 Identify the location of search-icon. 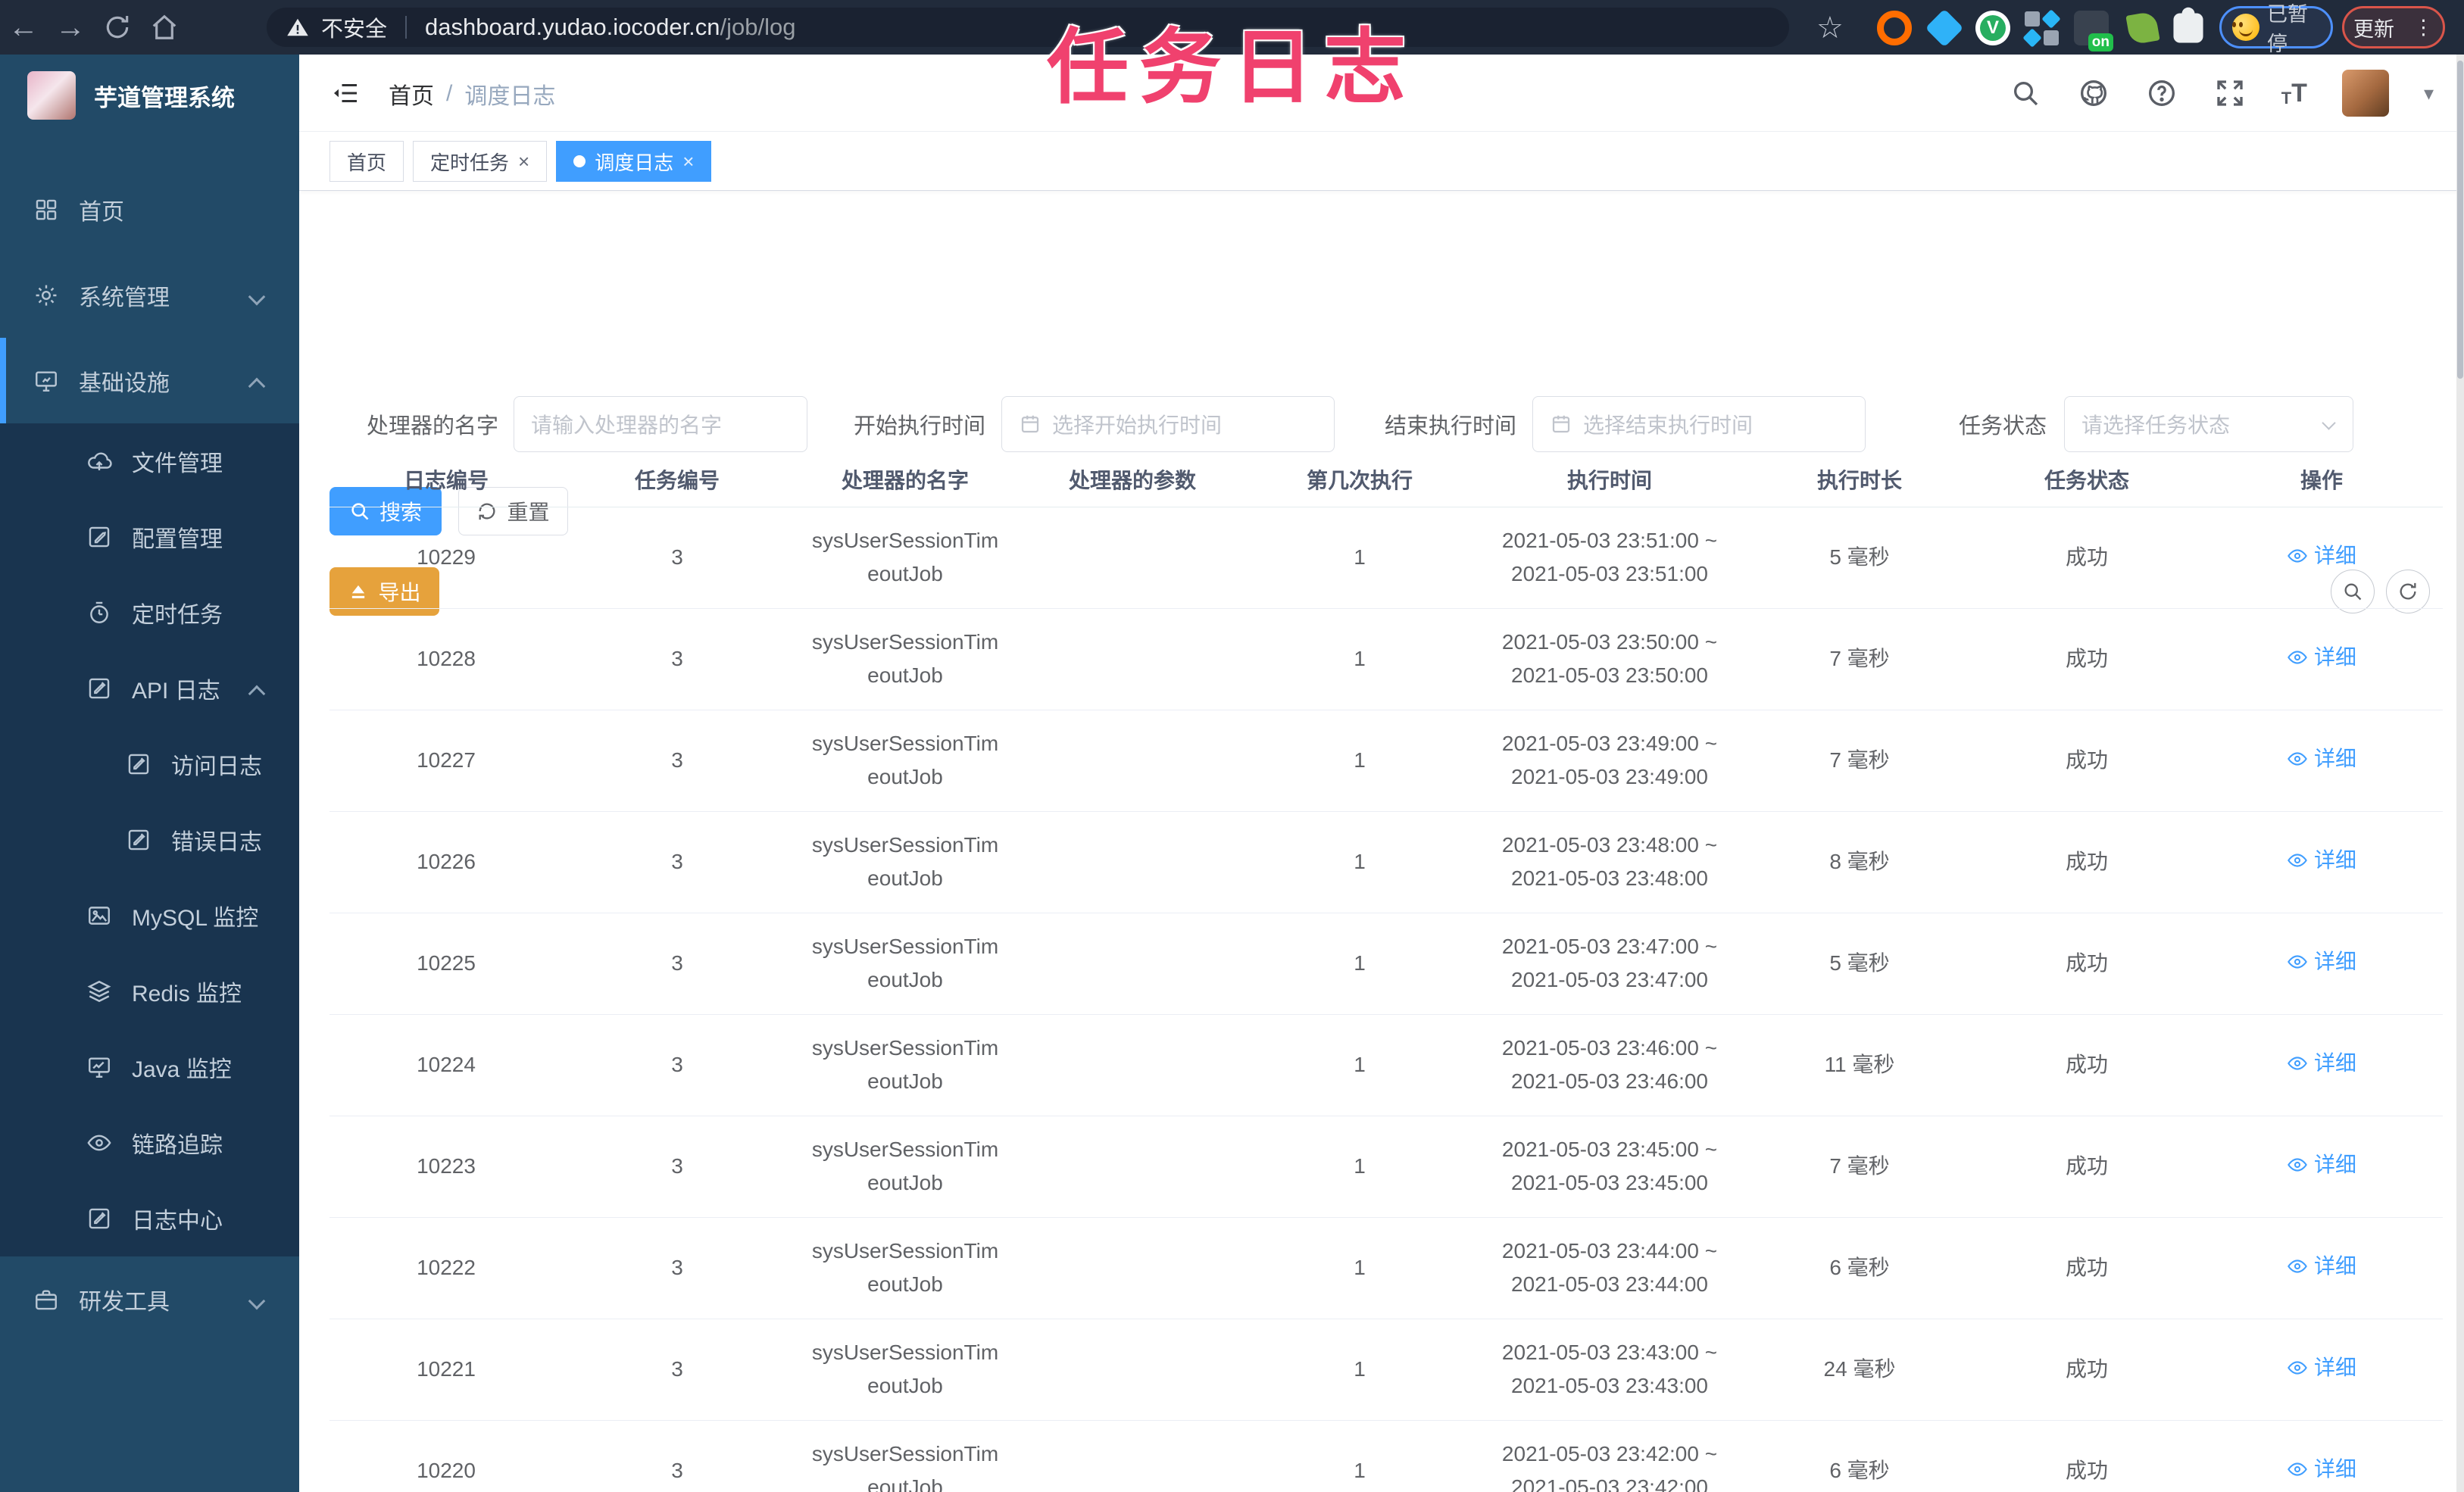
(2025, 93).